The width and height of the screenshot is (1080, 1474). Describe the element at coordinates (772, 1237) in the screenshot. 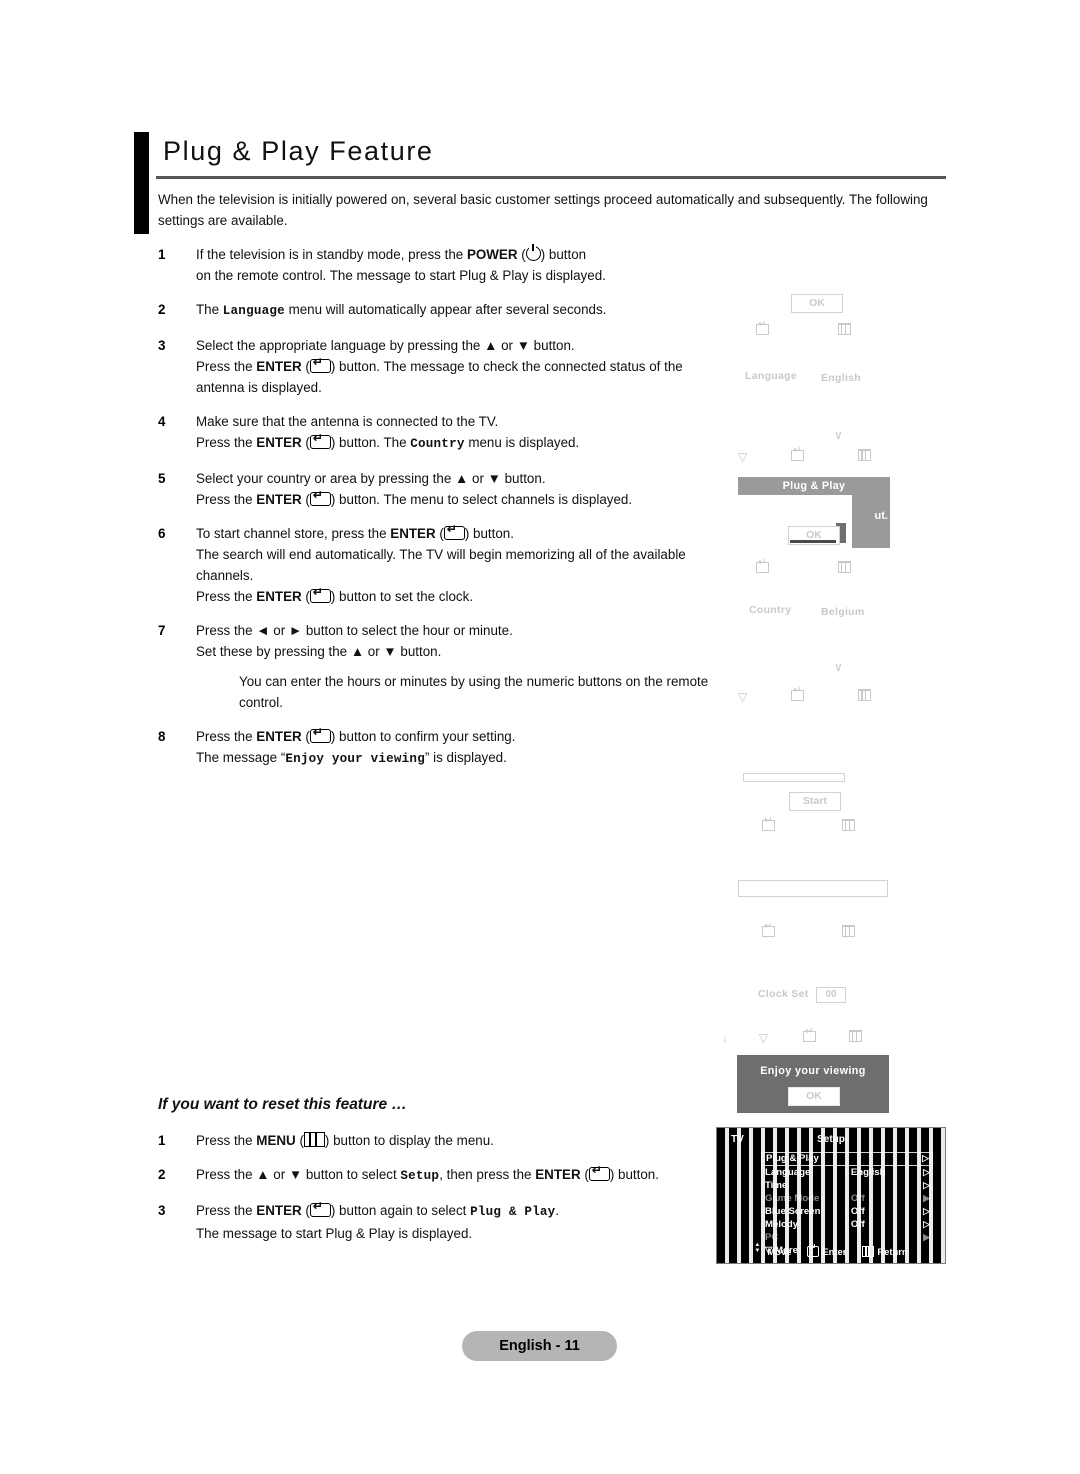

I see `tv-menu-item-label: PC` at that location.